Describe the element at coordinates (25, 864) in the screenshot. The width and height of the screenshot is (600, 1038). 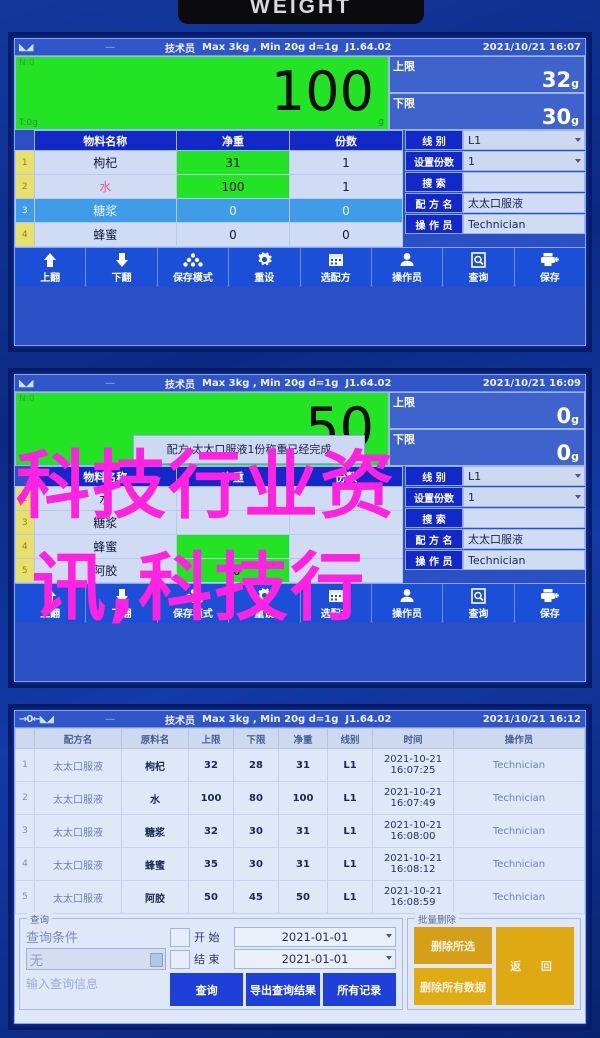
I see `row-index: 4` at that location.